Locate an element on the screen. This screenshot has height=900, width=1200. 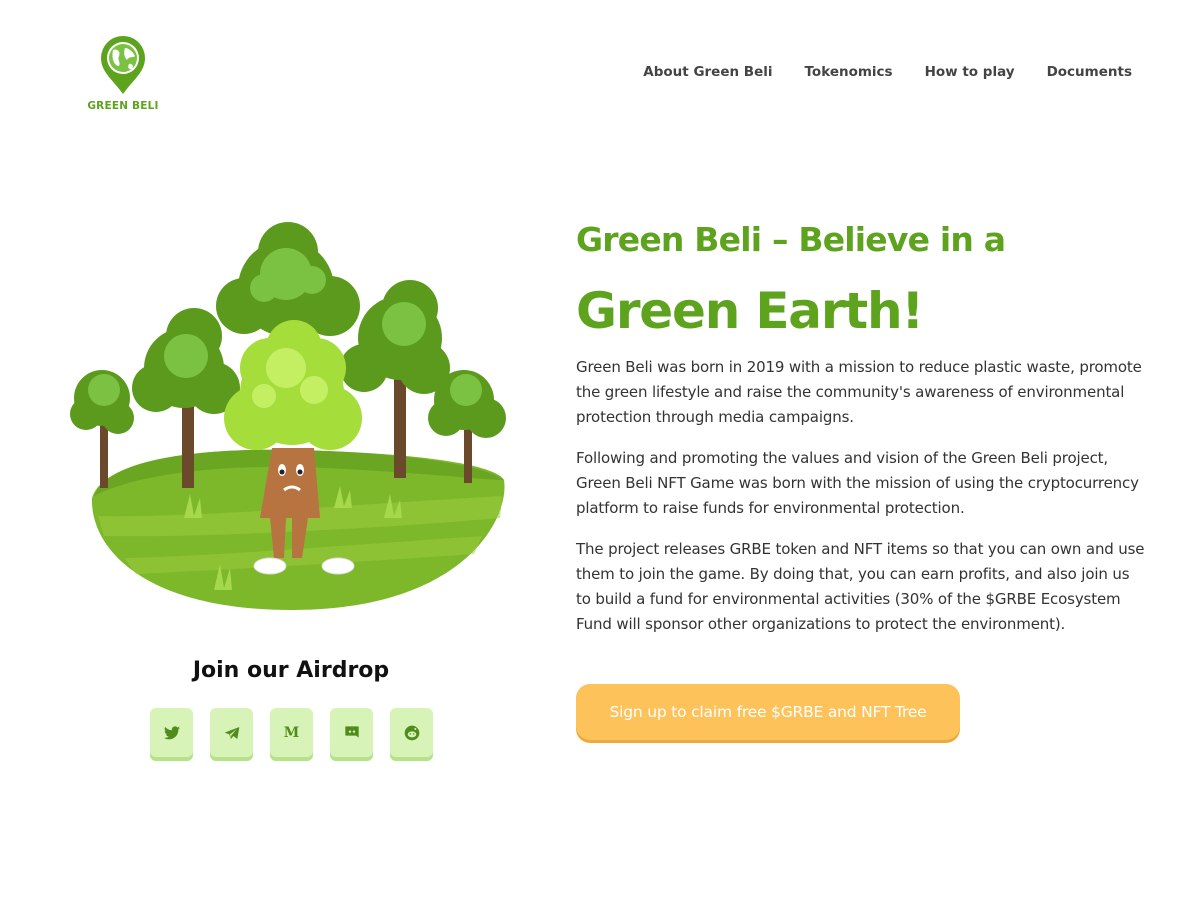
logo: GREEN BELI is located at coordinates (123, 76).